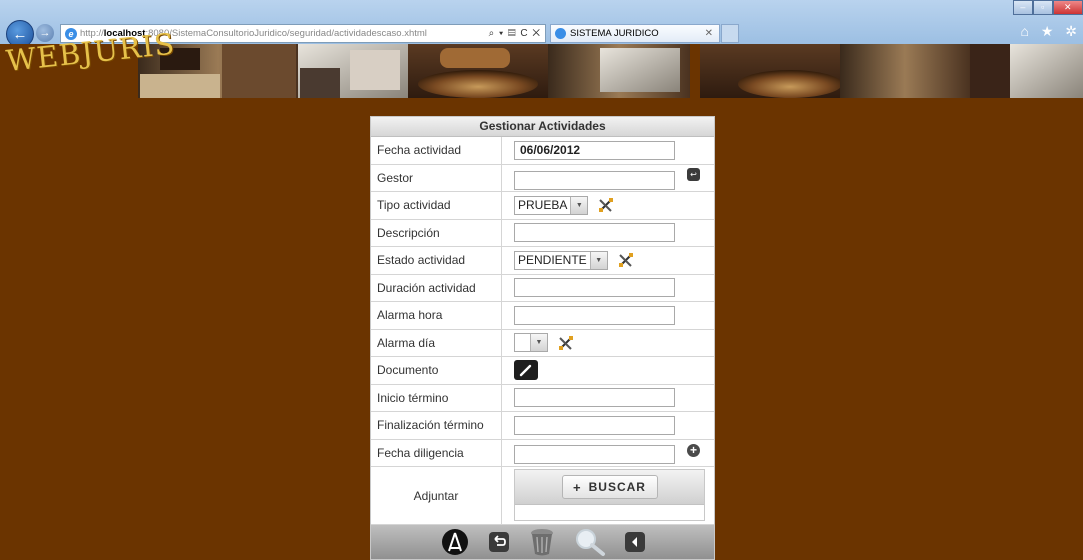  I want to click on label-alarma-hora: Alarma hora, so click(436, 315).